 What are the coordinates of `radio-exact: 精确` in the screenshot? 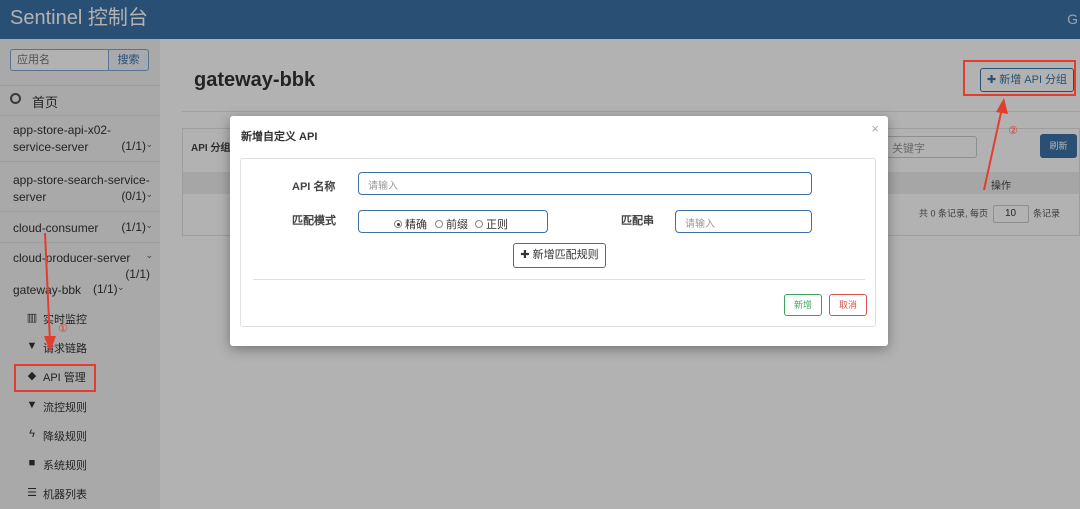 It's located at (410, 224).